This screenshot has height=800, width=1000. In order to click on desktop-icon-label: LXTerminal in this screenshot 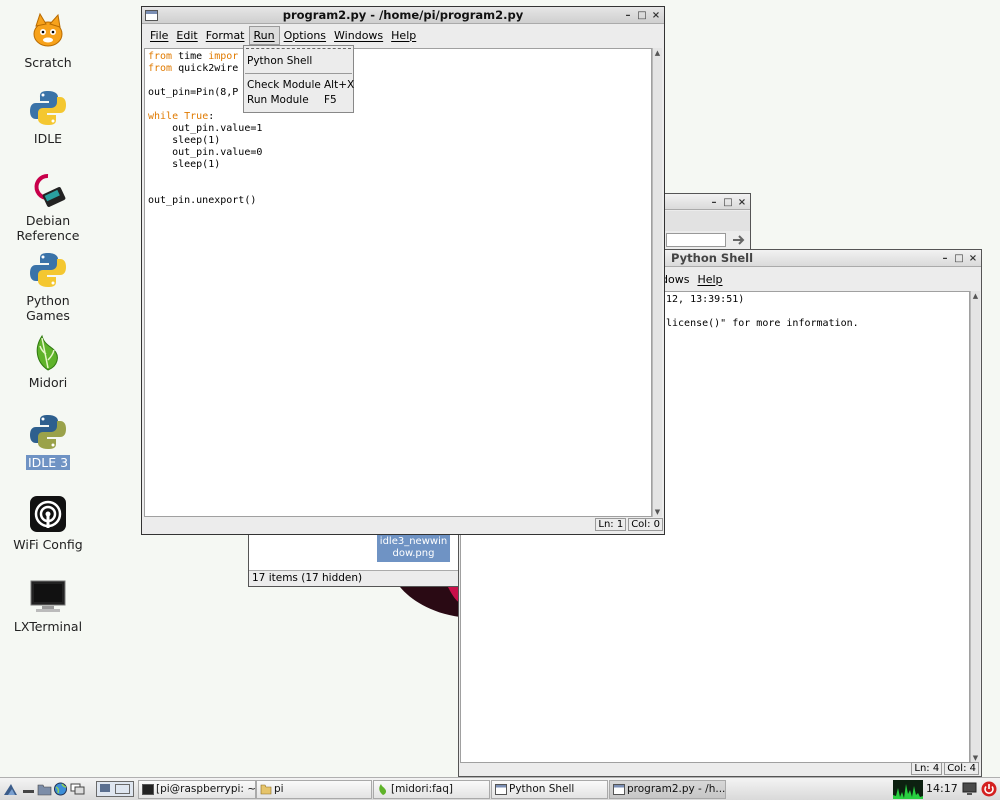, I will do `click(48, 626)`.